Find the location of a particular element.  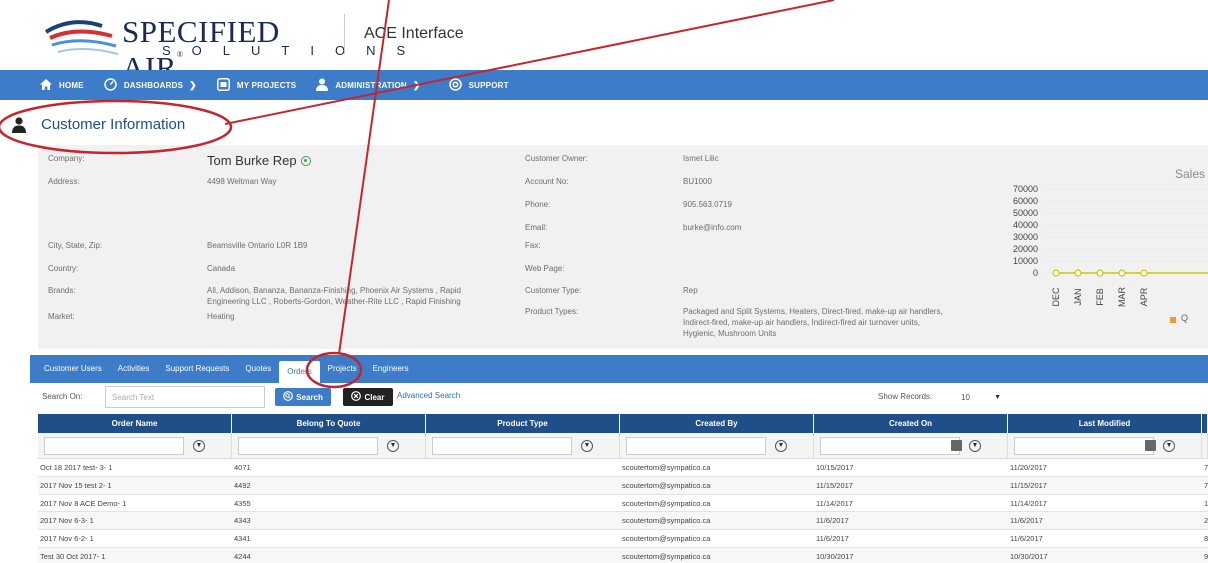

cell-quote: 4341 is located at coordinates (242, 539).